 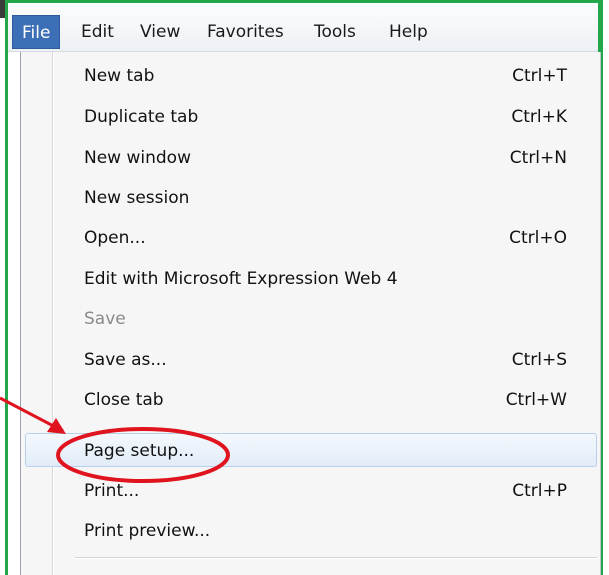 What do you see at coordinates (6, 287) in the screenshot?
I see `window-frame-left` at bounding box center [6, 287].